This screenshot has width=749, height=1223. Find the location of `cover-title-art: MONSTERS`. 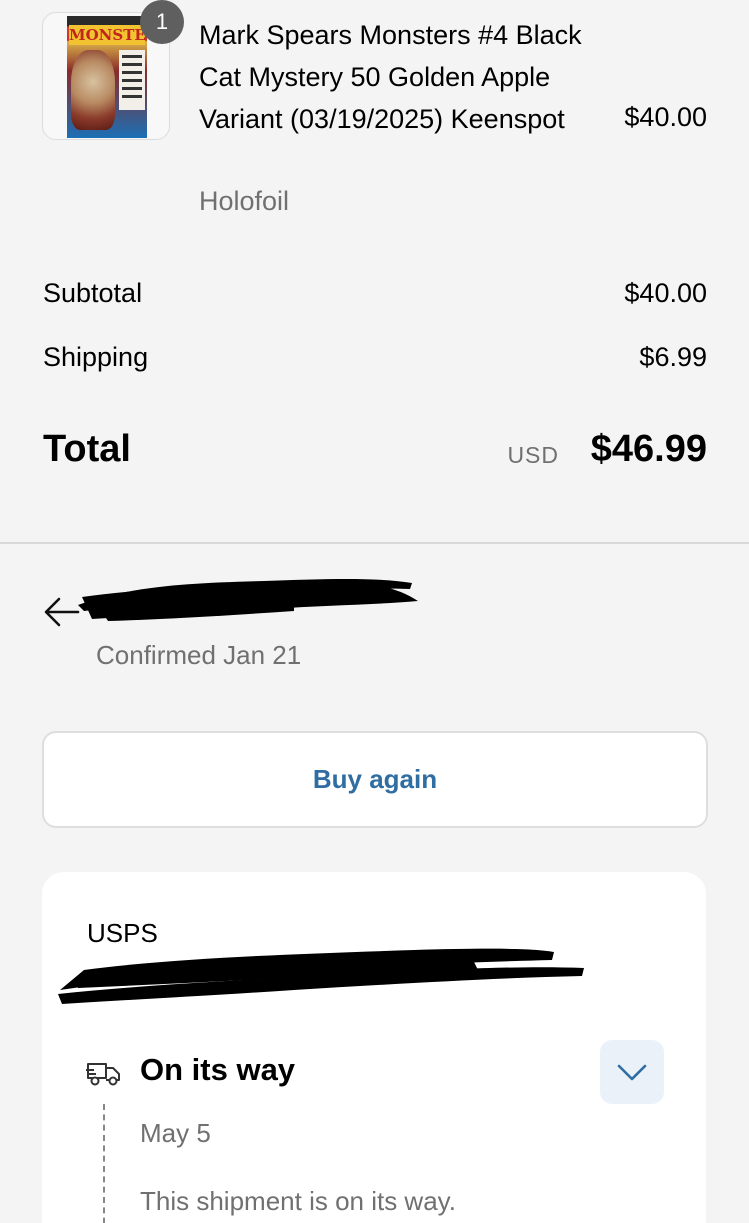

cover-title-art: MONSTERS is located at coordinates (108, 35).